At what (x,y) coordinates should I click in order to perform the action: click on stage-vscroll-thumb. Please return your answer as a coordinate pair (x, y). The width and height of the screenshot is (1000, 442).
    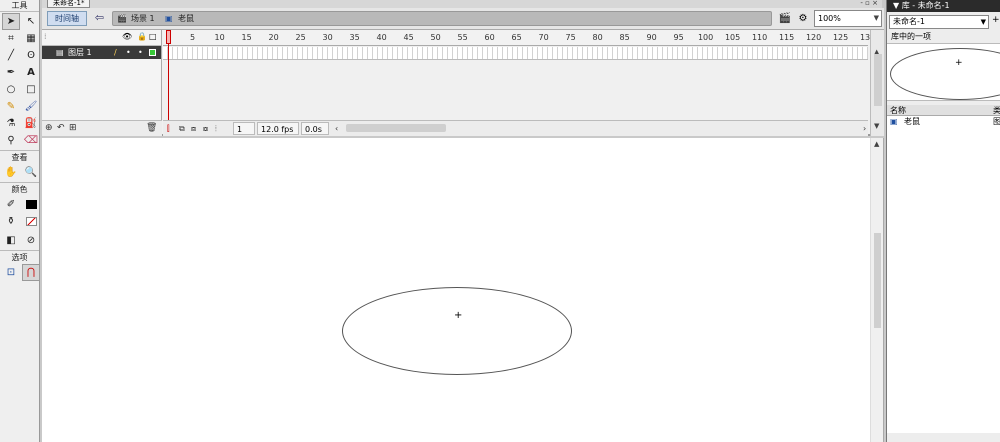
    Looking at the image, I should click on (877, 280).